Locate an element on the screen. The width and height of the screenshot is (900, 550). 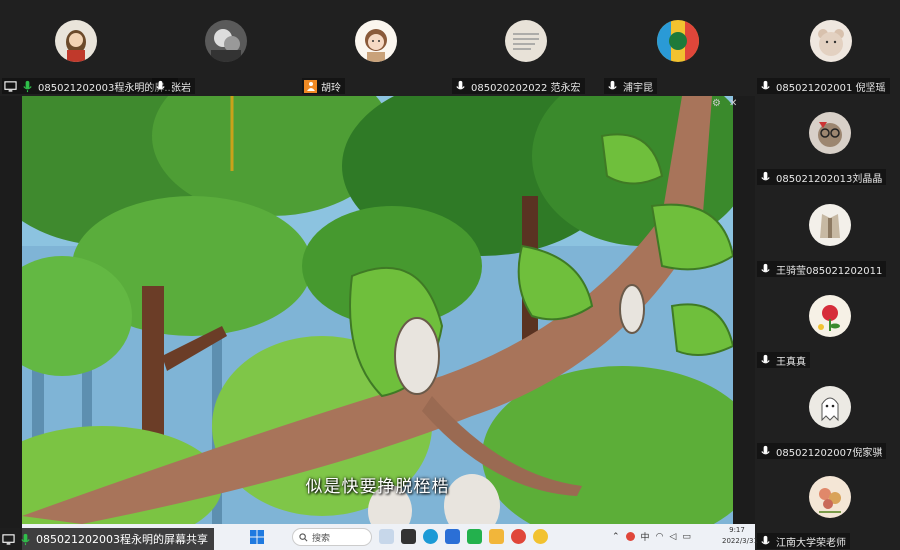
participant-name: 浦宇昆 is located at coordinates (638, 88).